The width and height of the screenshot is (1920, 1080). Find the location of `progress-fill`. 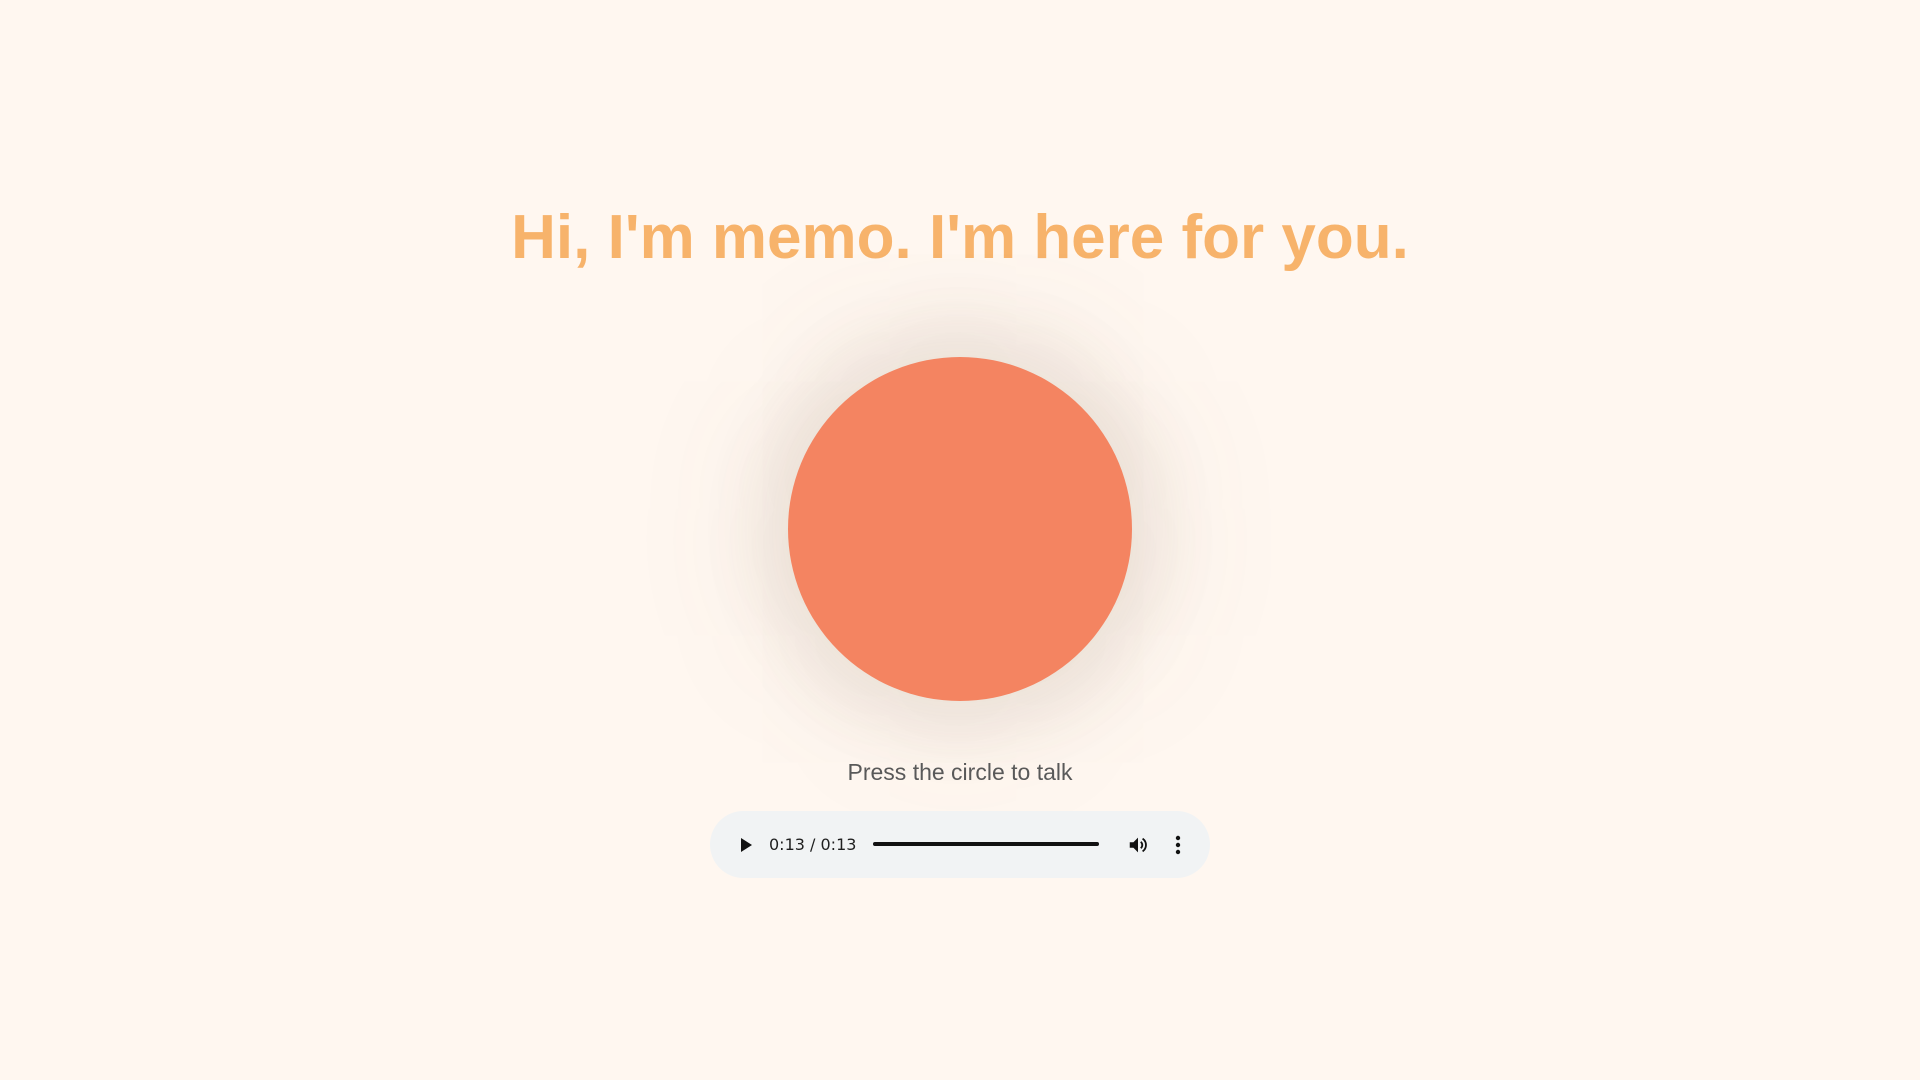

progress-fill is located at coordinates (986, 844).